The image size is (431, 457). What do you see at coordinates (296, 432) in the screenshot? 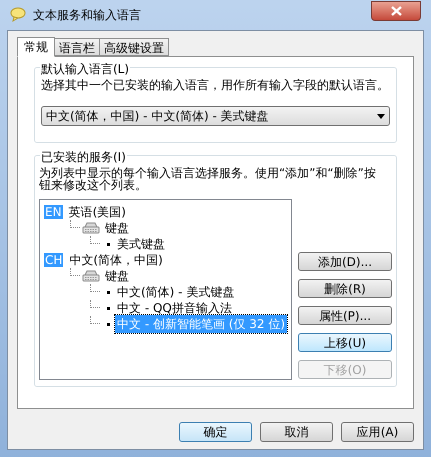
I see `dialog-button: 取消` at bounding box center [296, 432].